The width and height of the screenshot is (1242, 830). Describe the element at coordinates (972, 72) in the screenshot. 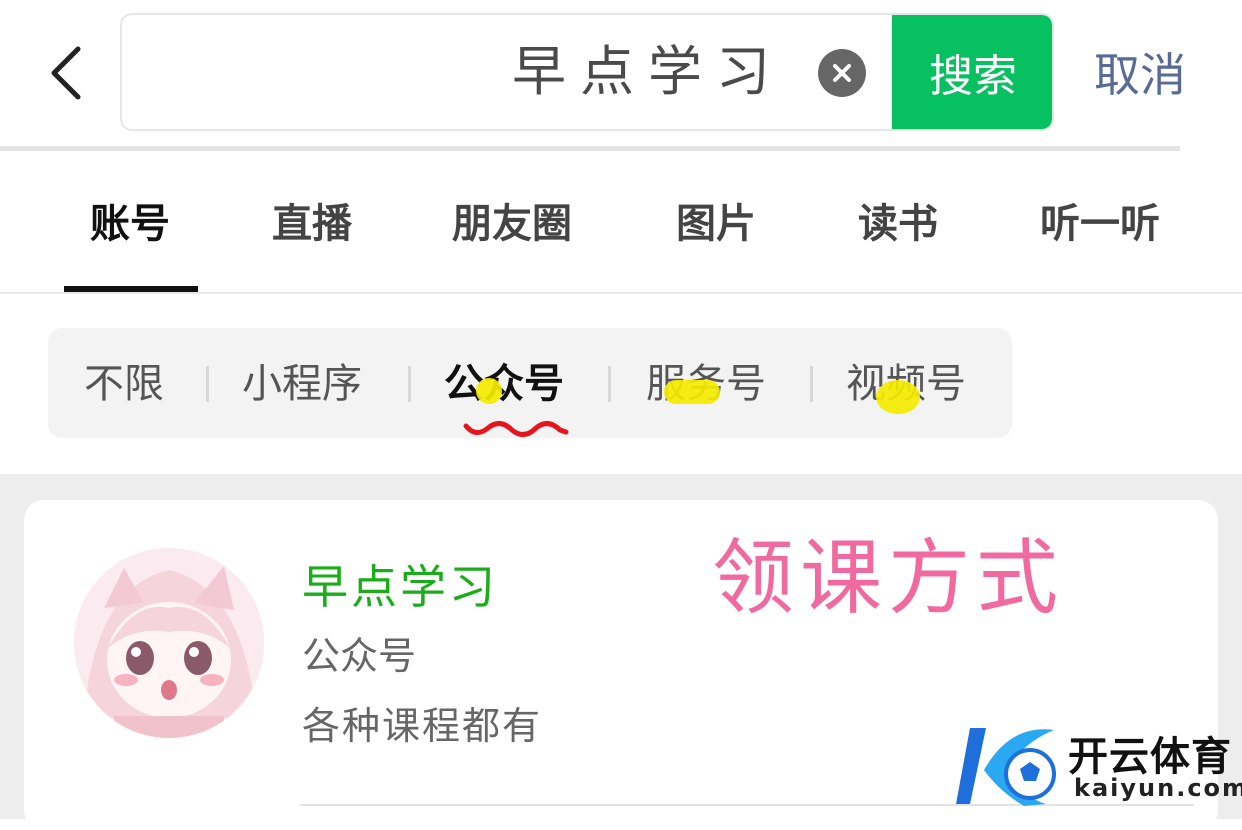

I see `search-button: 搜索` at that location.